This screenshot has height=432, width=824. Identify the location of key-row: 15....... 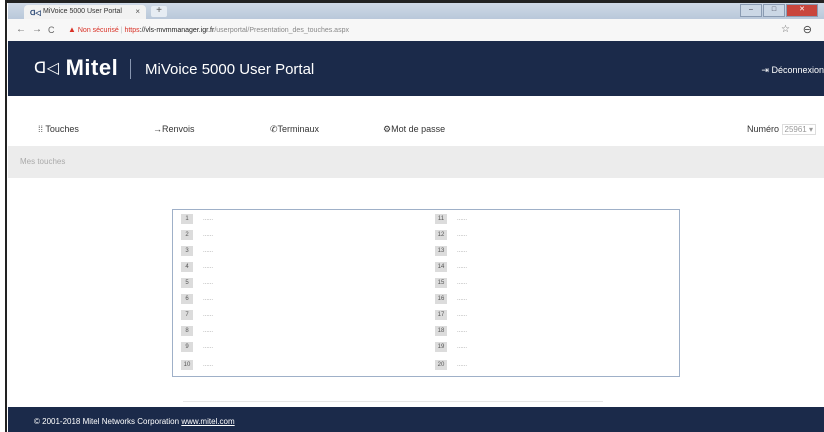
(550, 283).